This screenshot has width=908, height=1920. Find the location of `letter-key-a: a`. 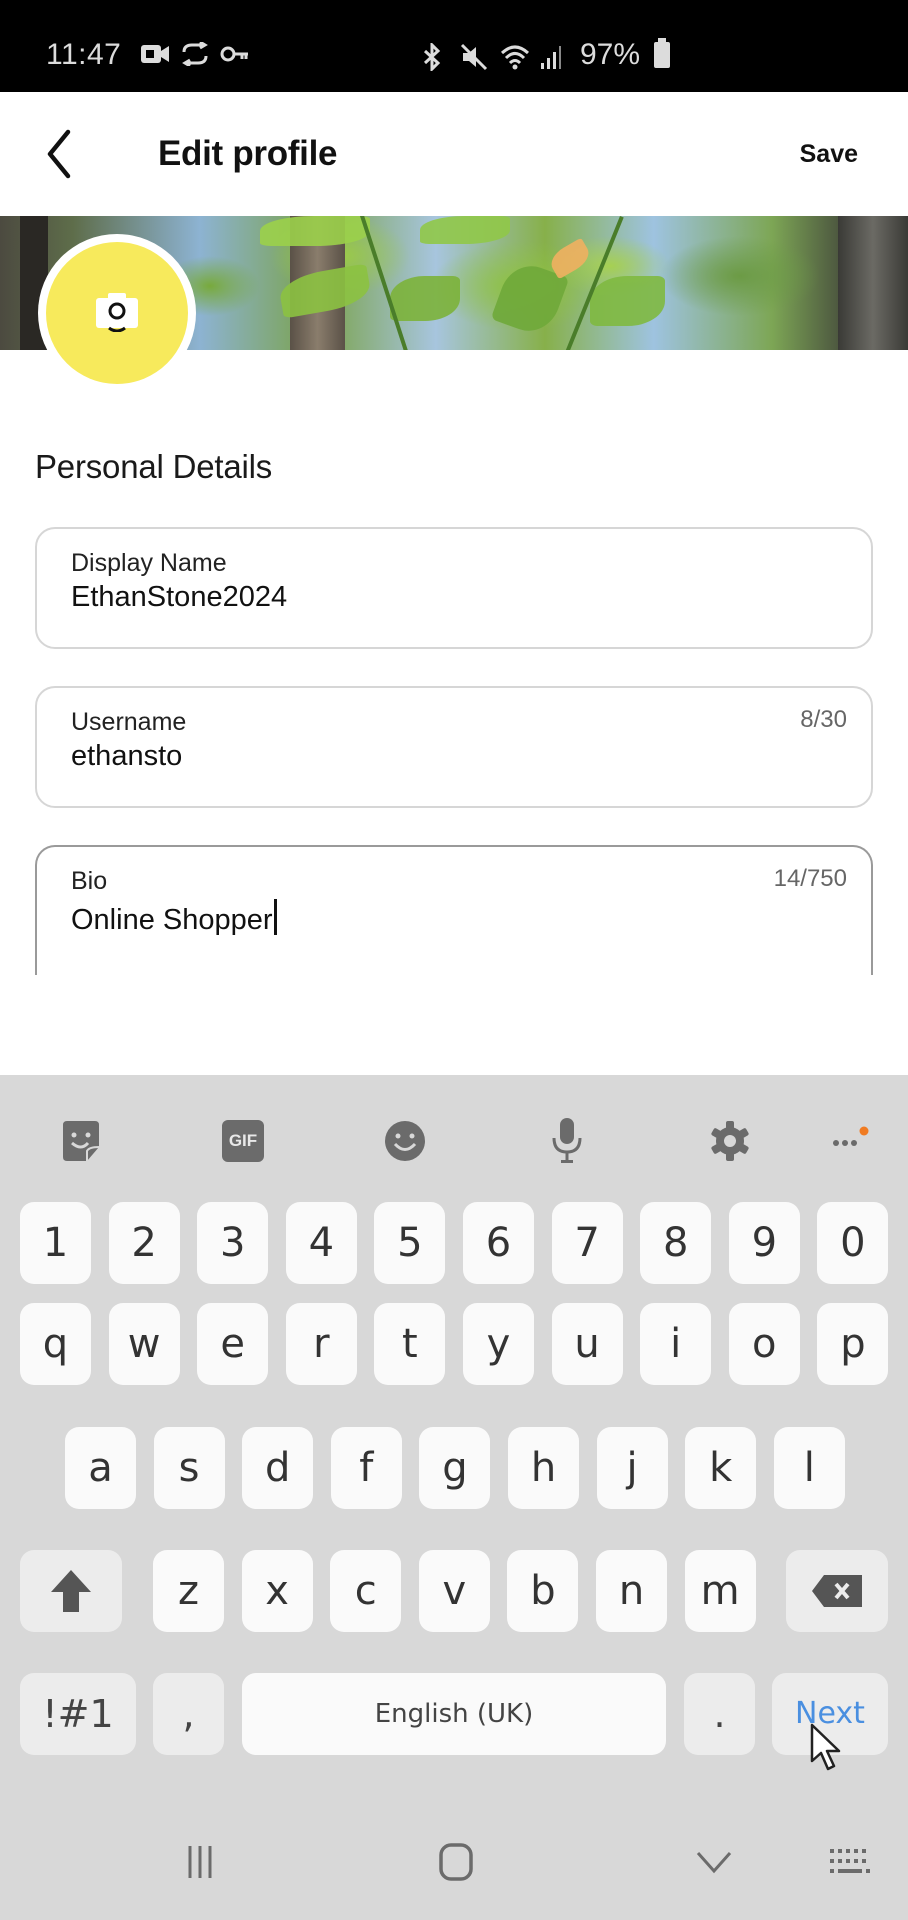

letter-key-a: a is located at coordinates (100, 1468).